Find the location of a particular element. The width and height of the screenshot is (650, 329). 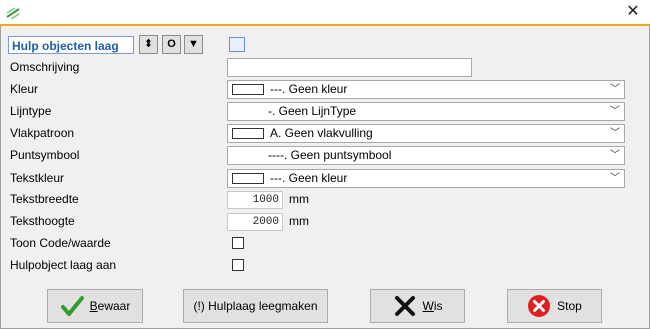

title-bar: ✕ is located at coordinates (325, 13).